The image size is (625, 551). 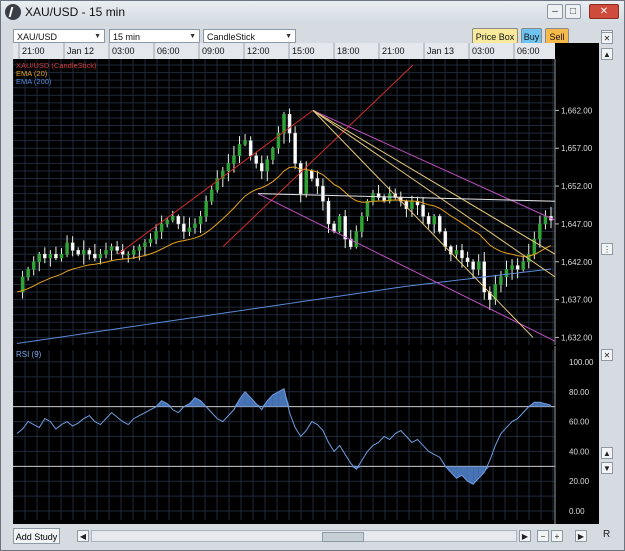 I want to click on time-tick-label: Jan 13, so click(x=440, y=51).